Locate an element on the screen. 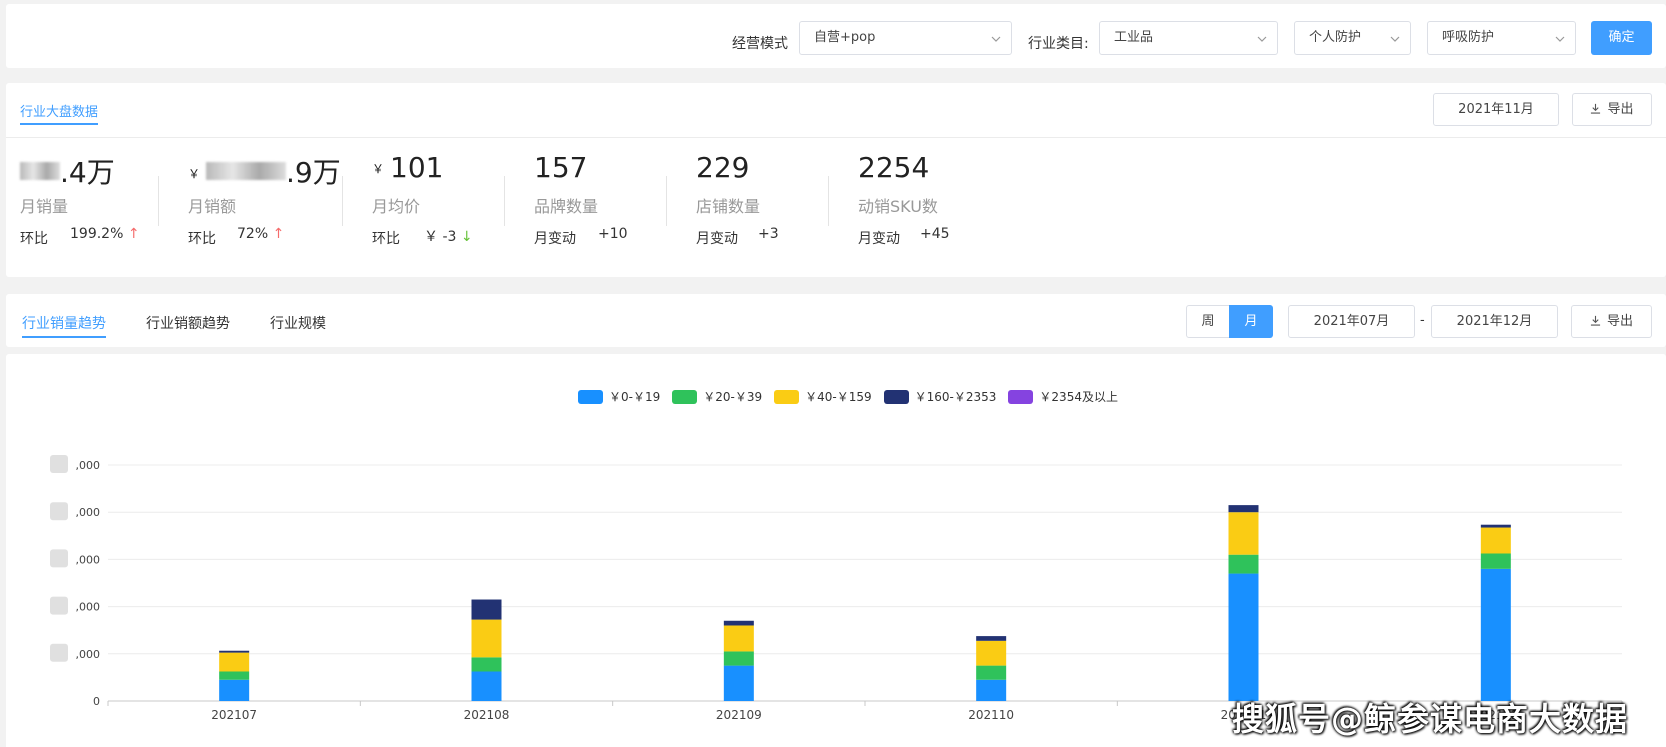  subcategory2-select: 呼吸防护 is located at coordinates (1501, 38).